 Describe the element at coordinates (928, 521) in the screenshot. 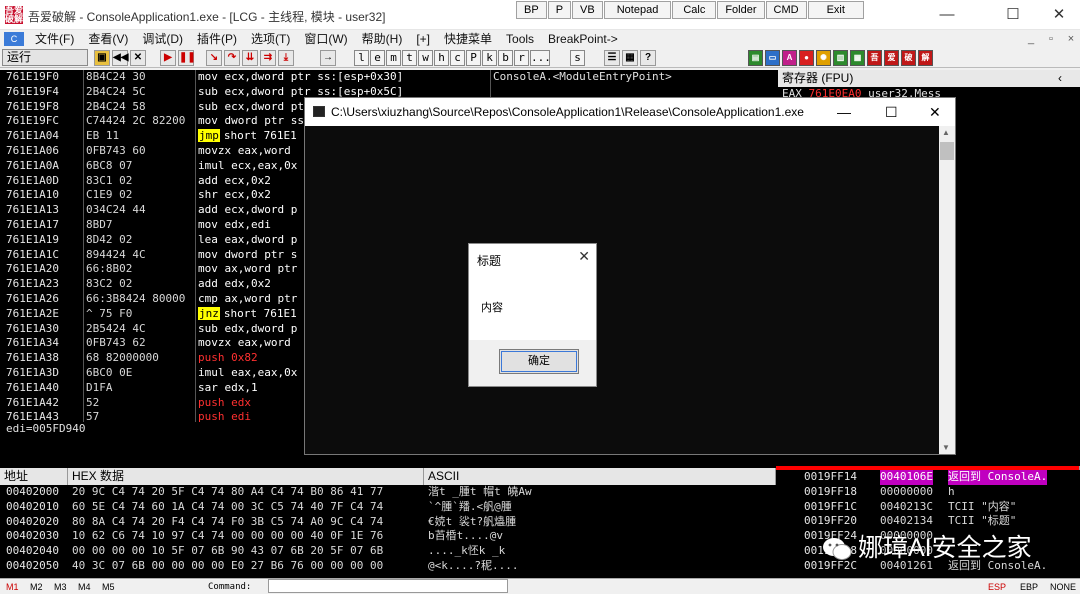

I see `stack-row: 0019FF20 00402134 TCII "标题"` at that location.